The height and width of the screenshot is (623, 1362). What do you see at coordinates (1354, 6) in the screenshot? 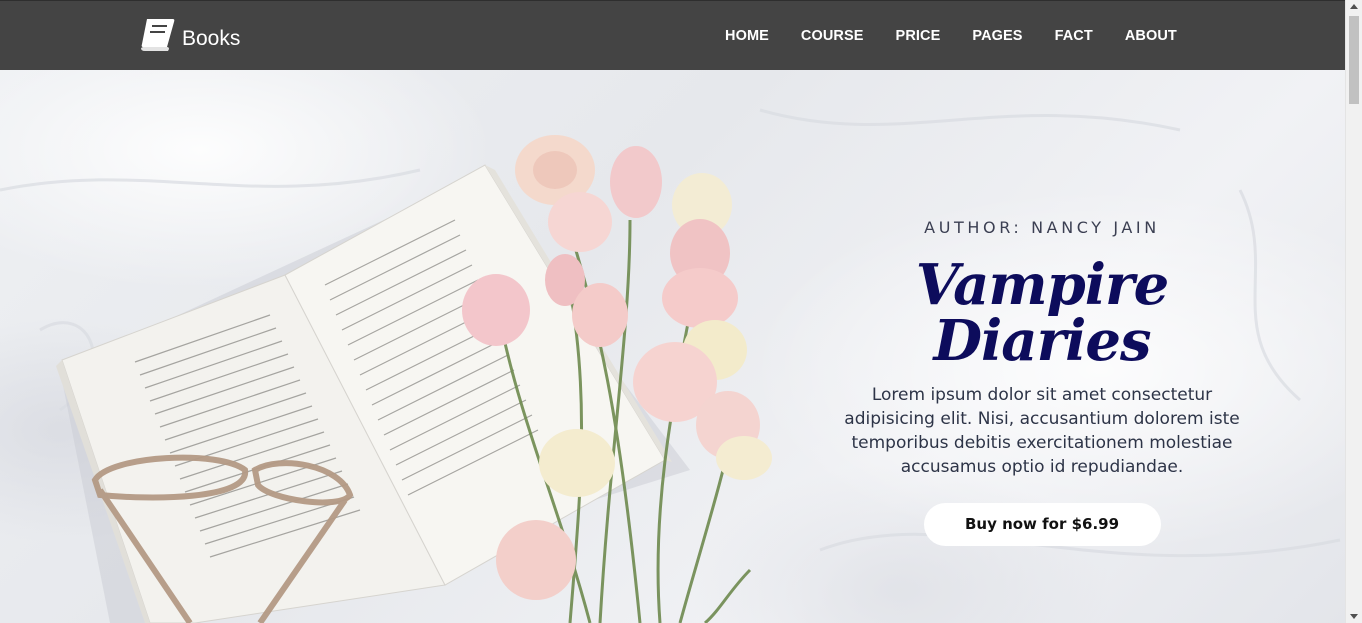
I see `scroll-up-arrow-icon` at bounding box center [1354, 6].